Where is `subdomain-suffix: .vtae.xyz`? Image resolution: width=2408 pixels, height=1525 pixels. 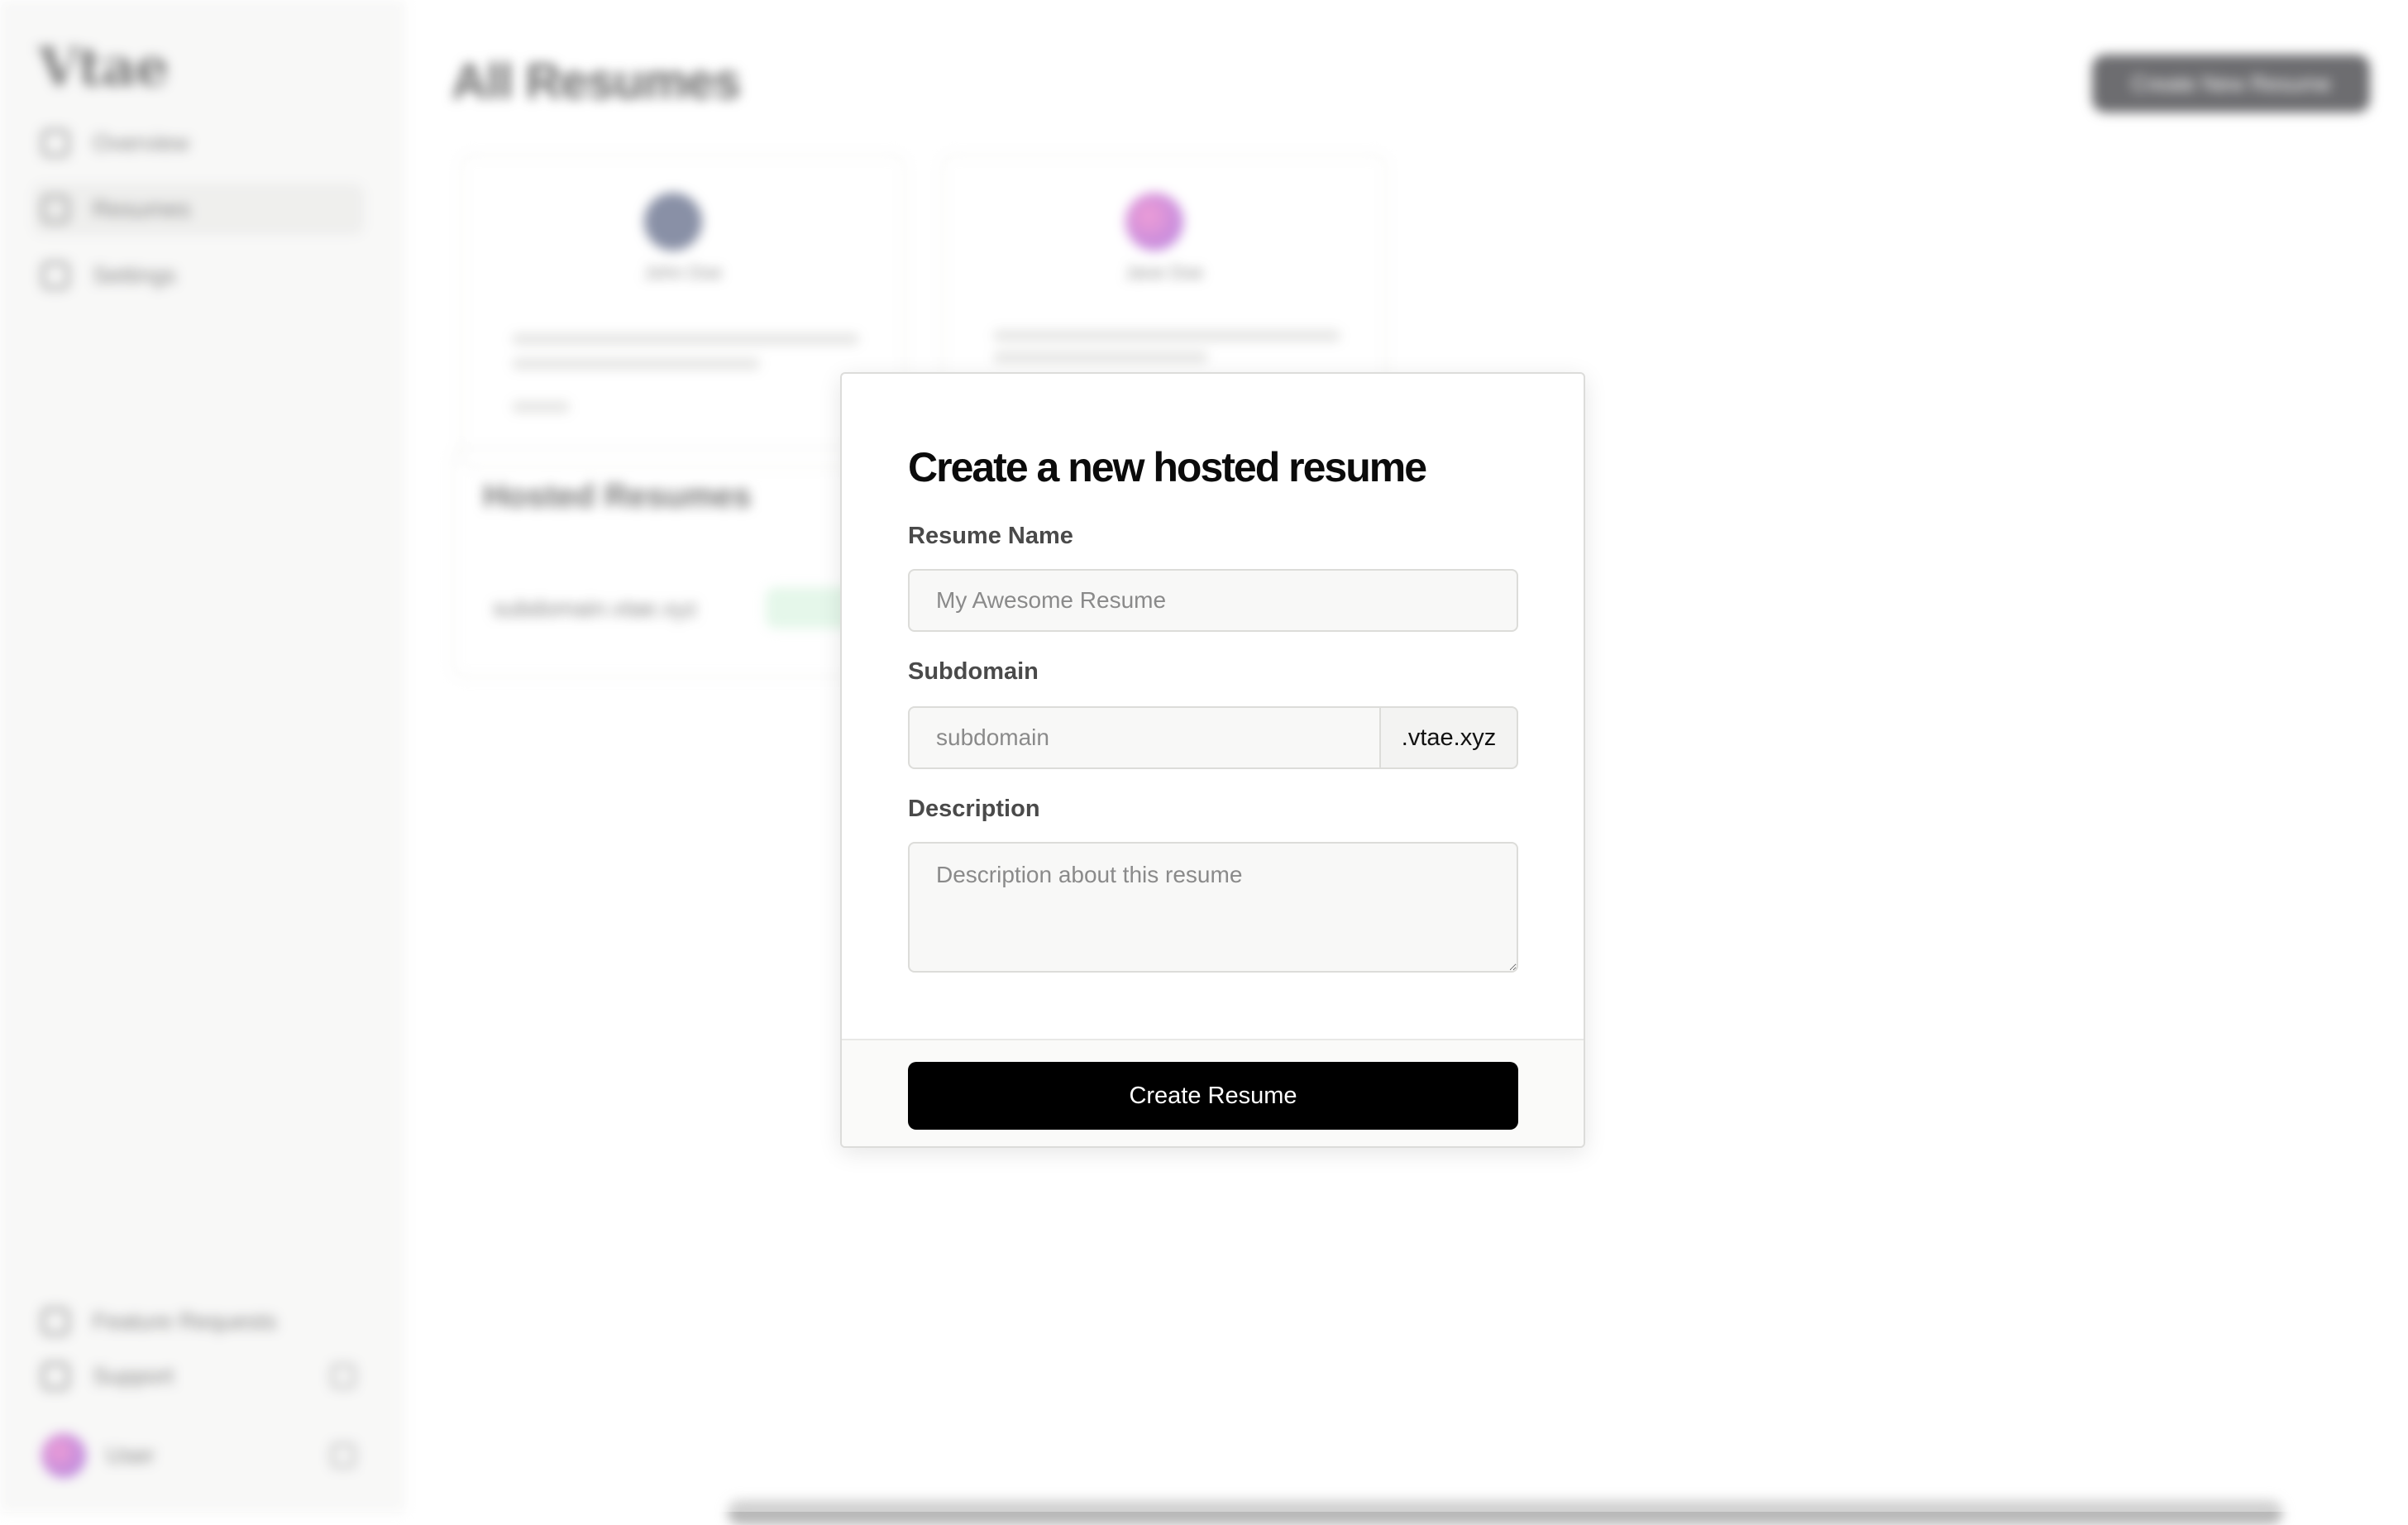 subdomain-suffix: .vtae.xyz is located at coordinates (1449, 737).